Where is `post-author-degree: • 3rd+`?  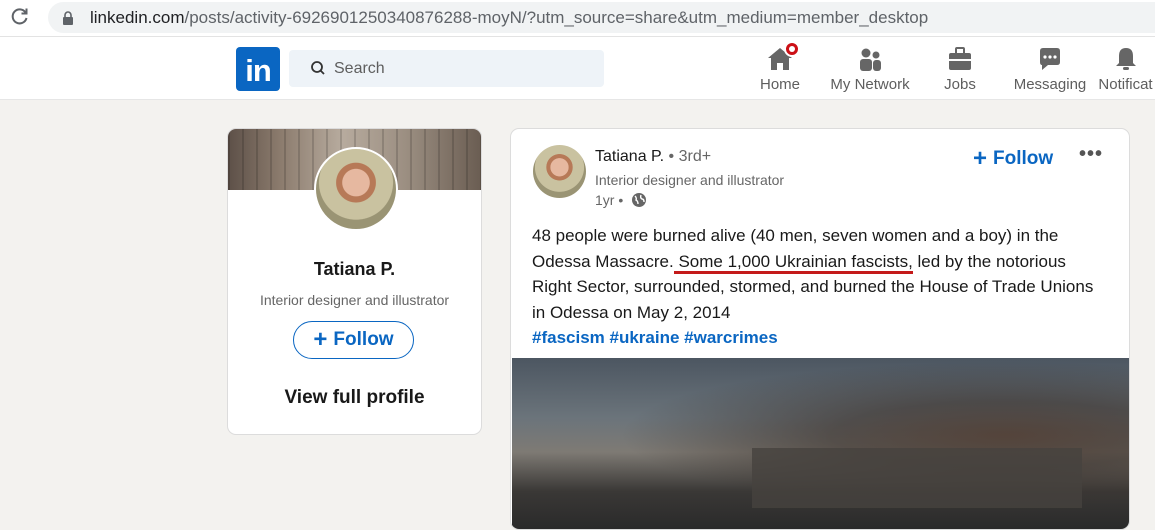
post-author-degree: • 3rd+ is located at coordinates (688, 156).